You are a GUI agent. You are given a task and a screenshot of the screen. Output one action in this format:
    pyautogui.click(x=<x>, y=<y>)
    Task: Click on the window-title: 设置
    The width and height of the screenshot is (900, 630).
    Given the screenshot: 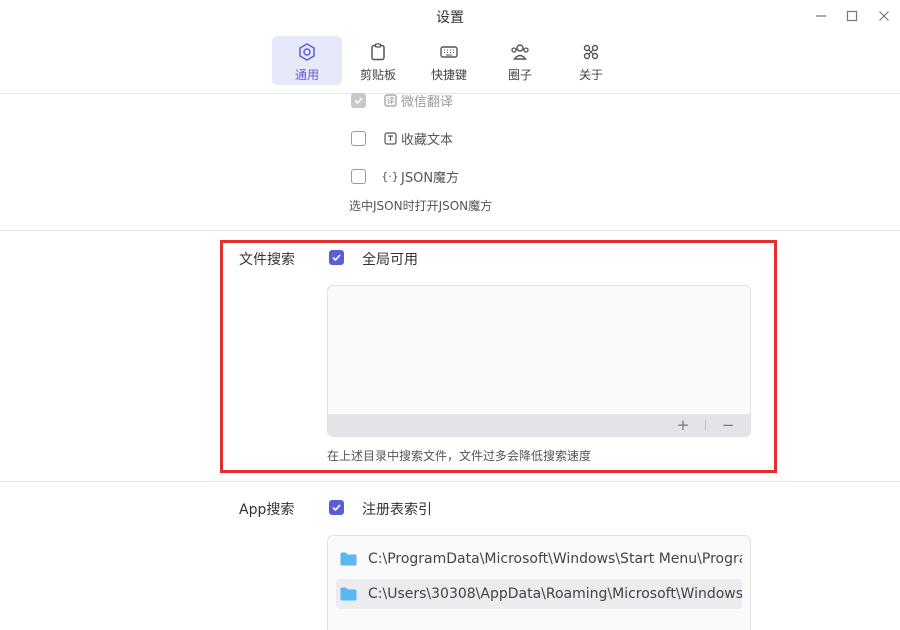 What is the action you would take?
    pyautogui.click(x=450, y=18)
    